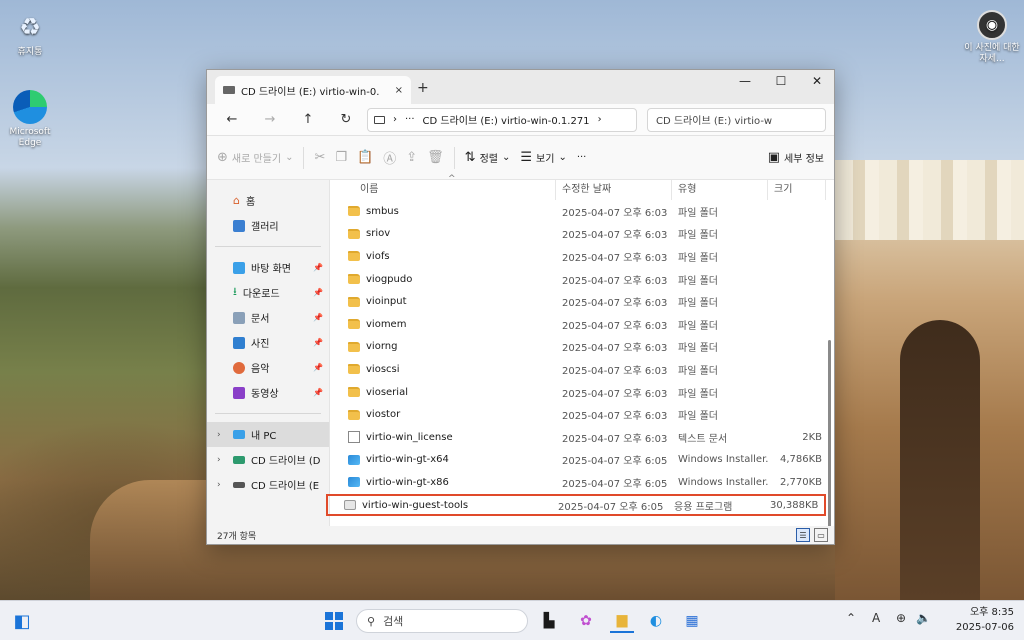 This screenshot has height=640, width=1024. Describe the element at coordinates (268, 367) in the screenshot. I see `sidebar-item-music: 음악 📌` at that location.